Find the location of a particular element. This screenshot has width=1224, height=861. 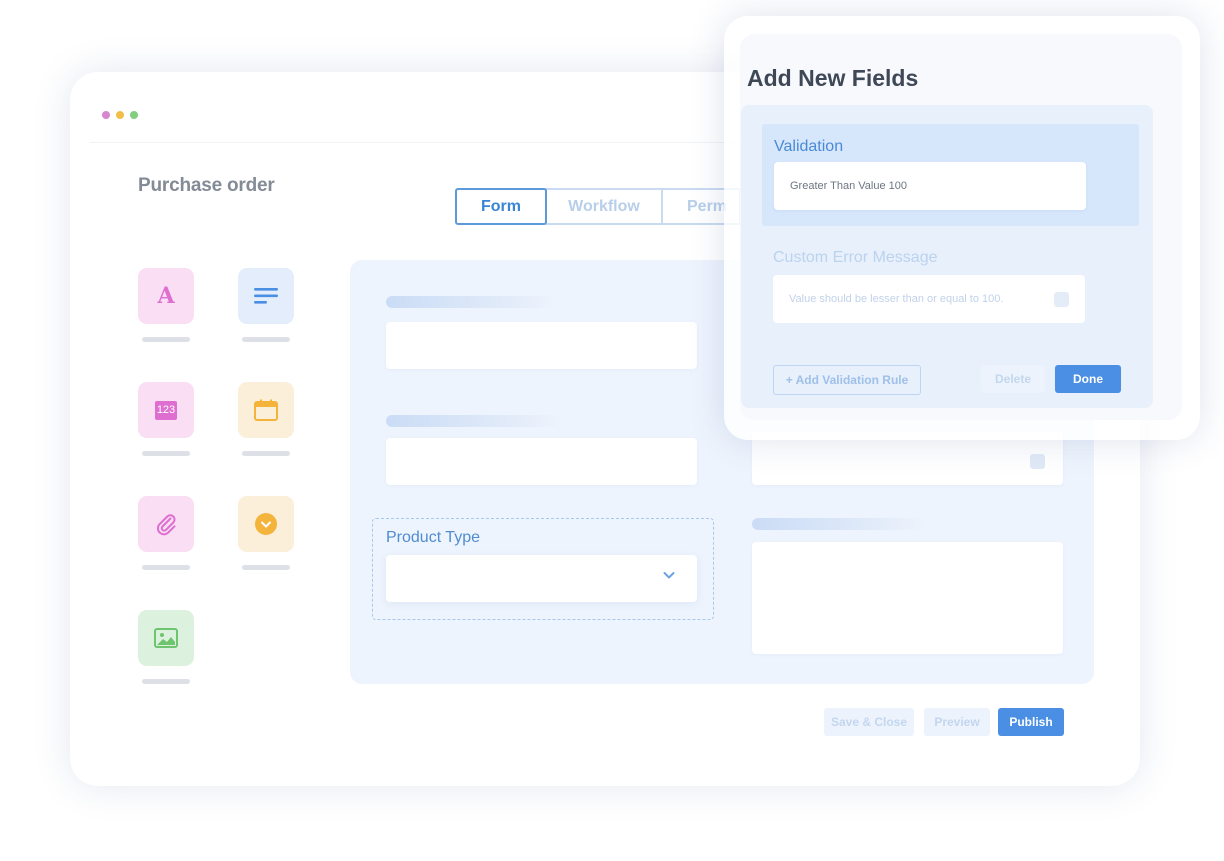

delete-button: Delete is located at coordinates (1013, 379).